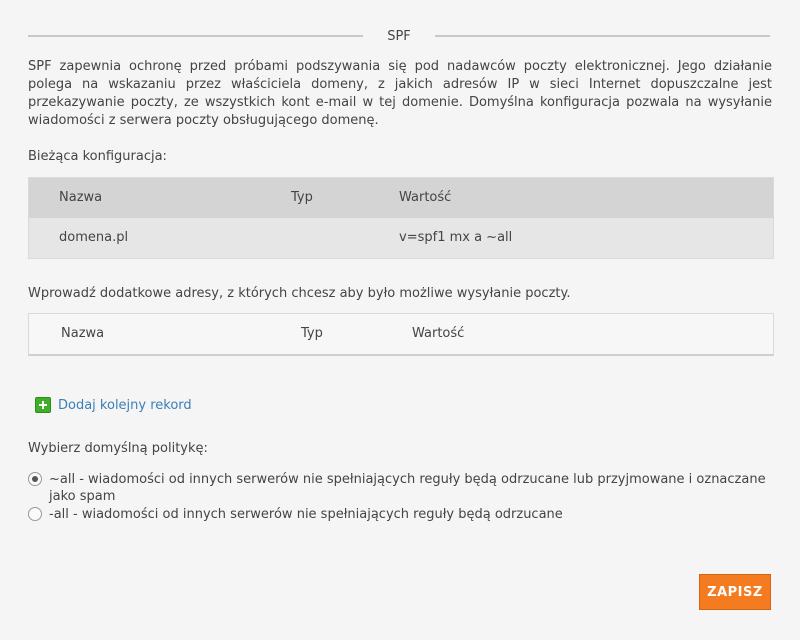  Describe the element at coordinates (735, 592) in the screenshot. I see `save-button: ZAPISZ` at that location.